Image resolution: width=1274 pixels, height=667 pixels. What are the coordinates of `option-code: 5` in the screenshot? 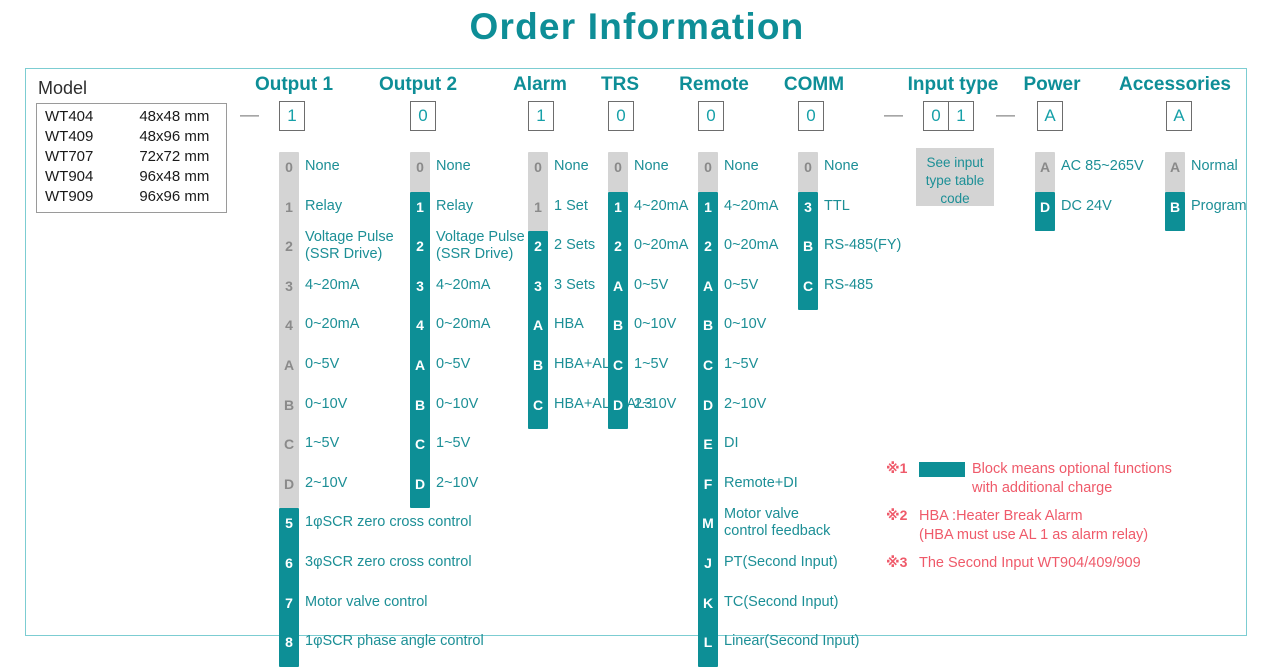 It's located at (289, 523).